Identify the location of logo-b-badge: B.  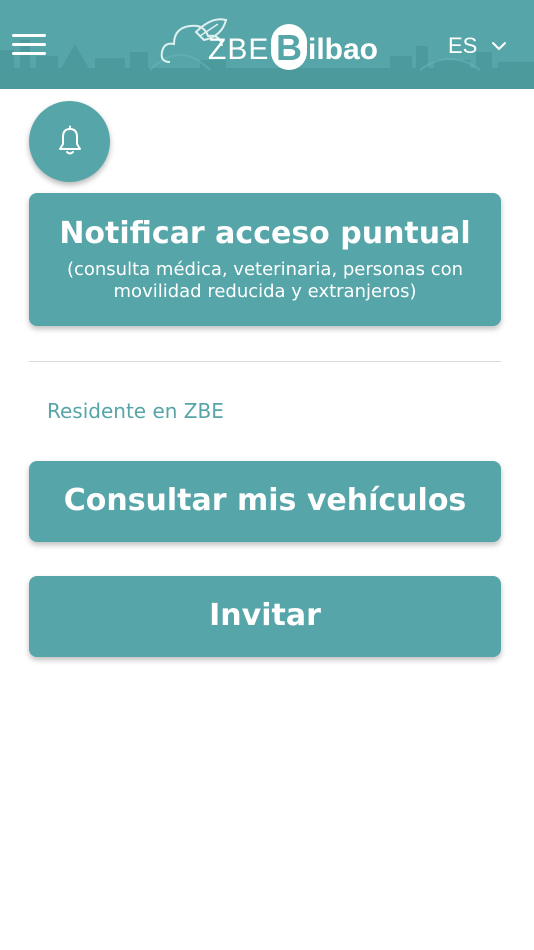
(289, 47).